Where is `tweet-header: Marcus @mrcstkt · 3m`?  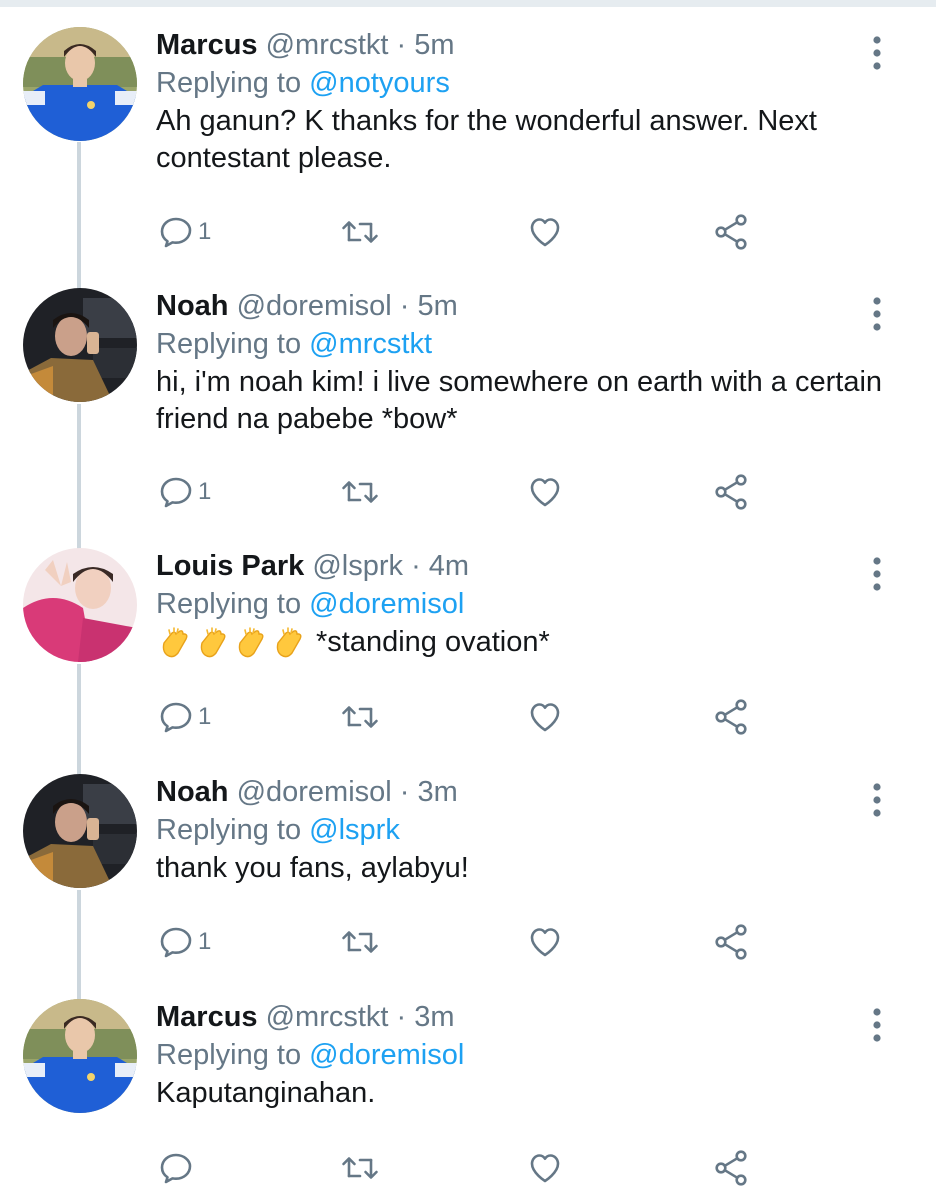 tweet-header: Marcus @mrcstkt · 3m is located at coordinates (305, 1017).